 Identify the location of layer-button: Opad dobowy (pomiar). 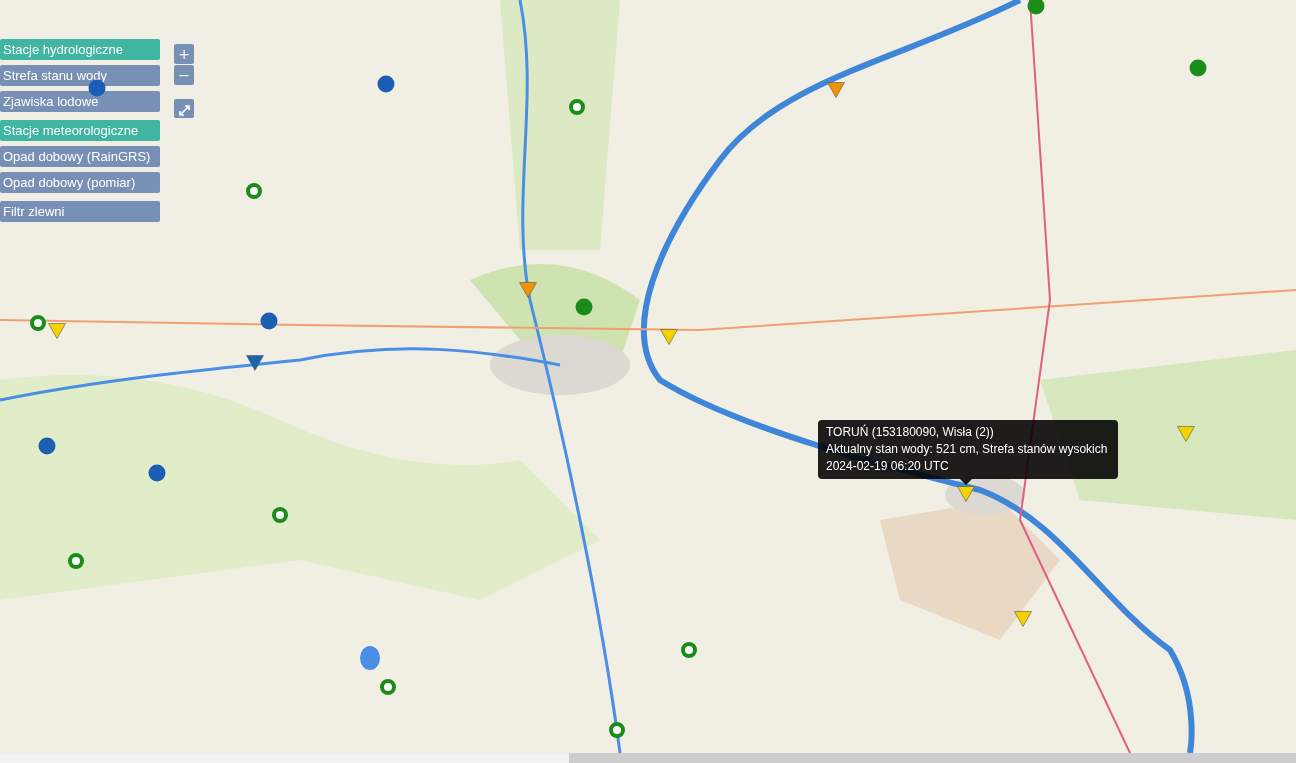
(80, 182).